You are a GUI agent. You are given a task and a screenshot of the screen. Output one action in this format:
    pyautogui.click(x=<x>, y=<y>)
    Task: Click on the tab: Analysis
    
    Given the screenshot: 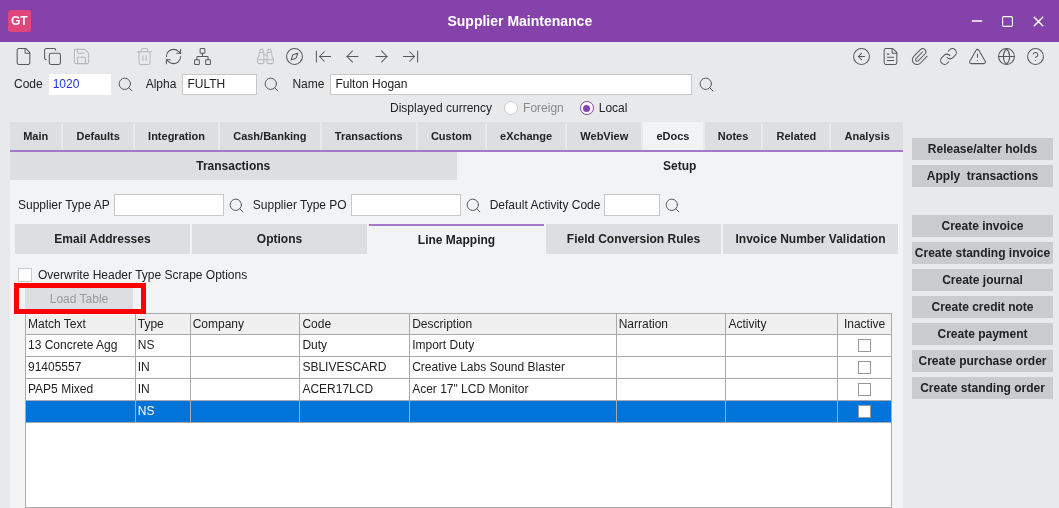 What is the action you would take?
    pyautogui.click(x=867, y=136)
    